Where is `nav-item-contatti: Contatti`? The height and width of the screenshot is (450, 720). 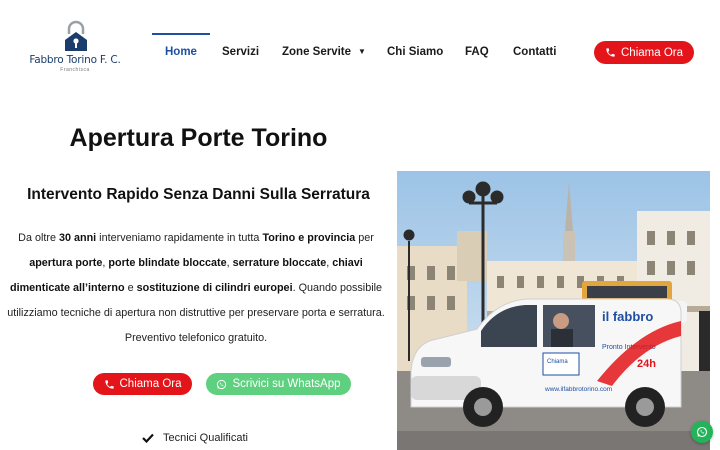
nav-item-contatti: Contatti is located at coordinates (534, 52).